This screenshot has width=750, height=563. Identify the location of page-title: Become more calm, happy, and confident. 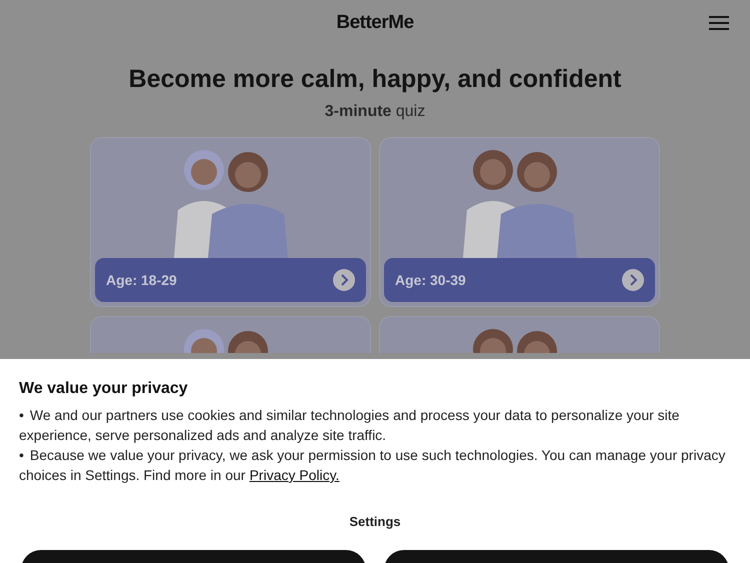
(375, 79).